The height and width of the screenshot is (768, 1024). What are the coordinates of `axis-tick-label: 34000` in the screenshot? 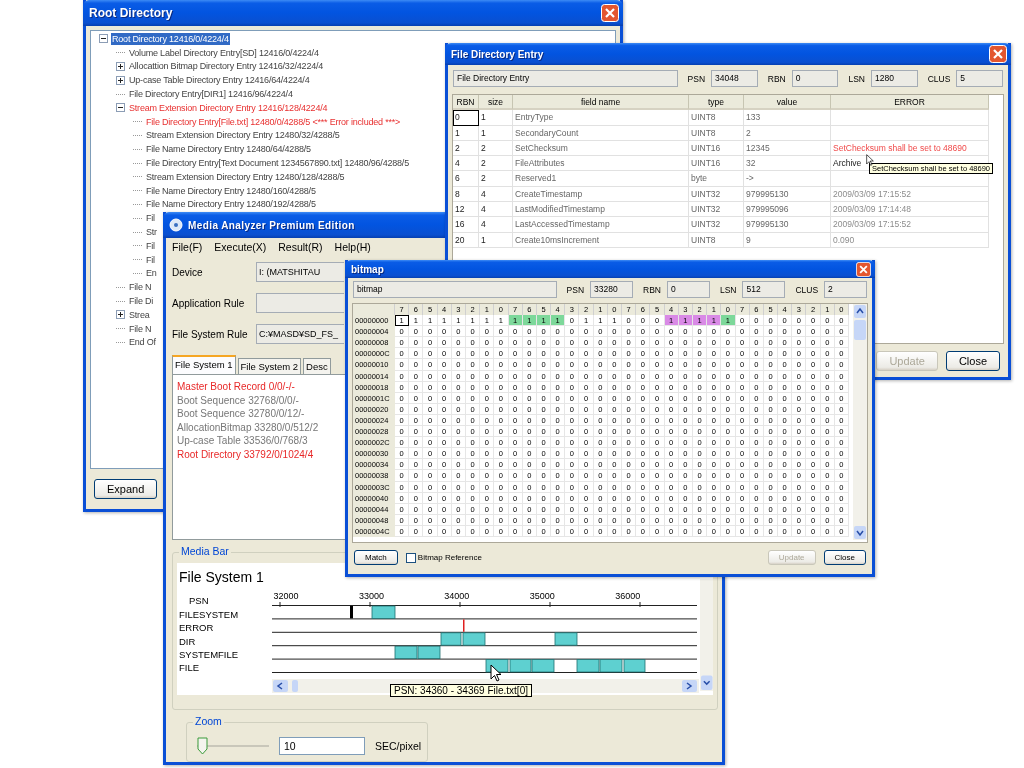 It's located at (457, 596).